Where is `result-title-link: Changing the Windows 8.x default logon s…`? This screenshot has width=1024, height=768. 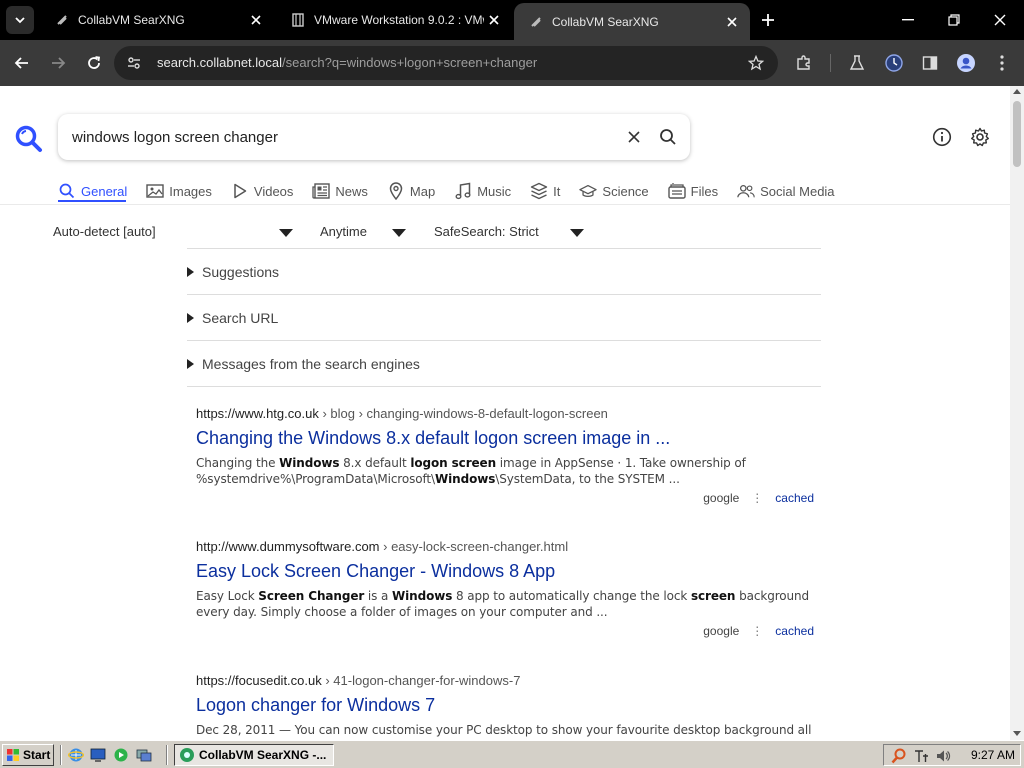
result-title-link: Changing the Windows 8.x default logon s… is located at coordinates (506, 438).